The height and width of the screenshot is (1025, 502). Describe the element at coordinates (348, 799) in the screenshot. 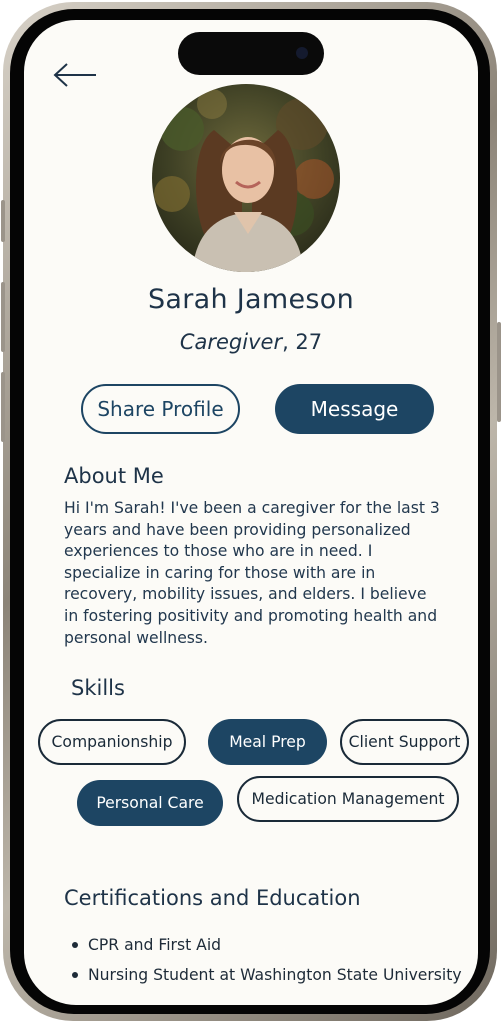

I see `skill-chip-medication-management: Medication Management` at that location.